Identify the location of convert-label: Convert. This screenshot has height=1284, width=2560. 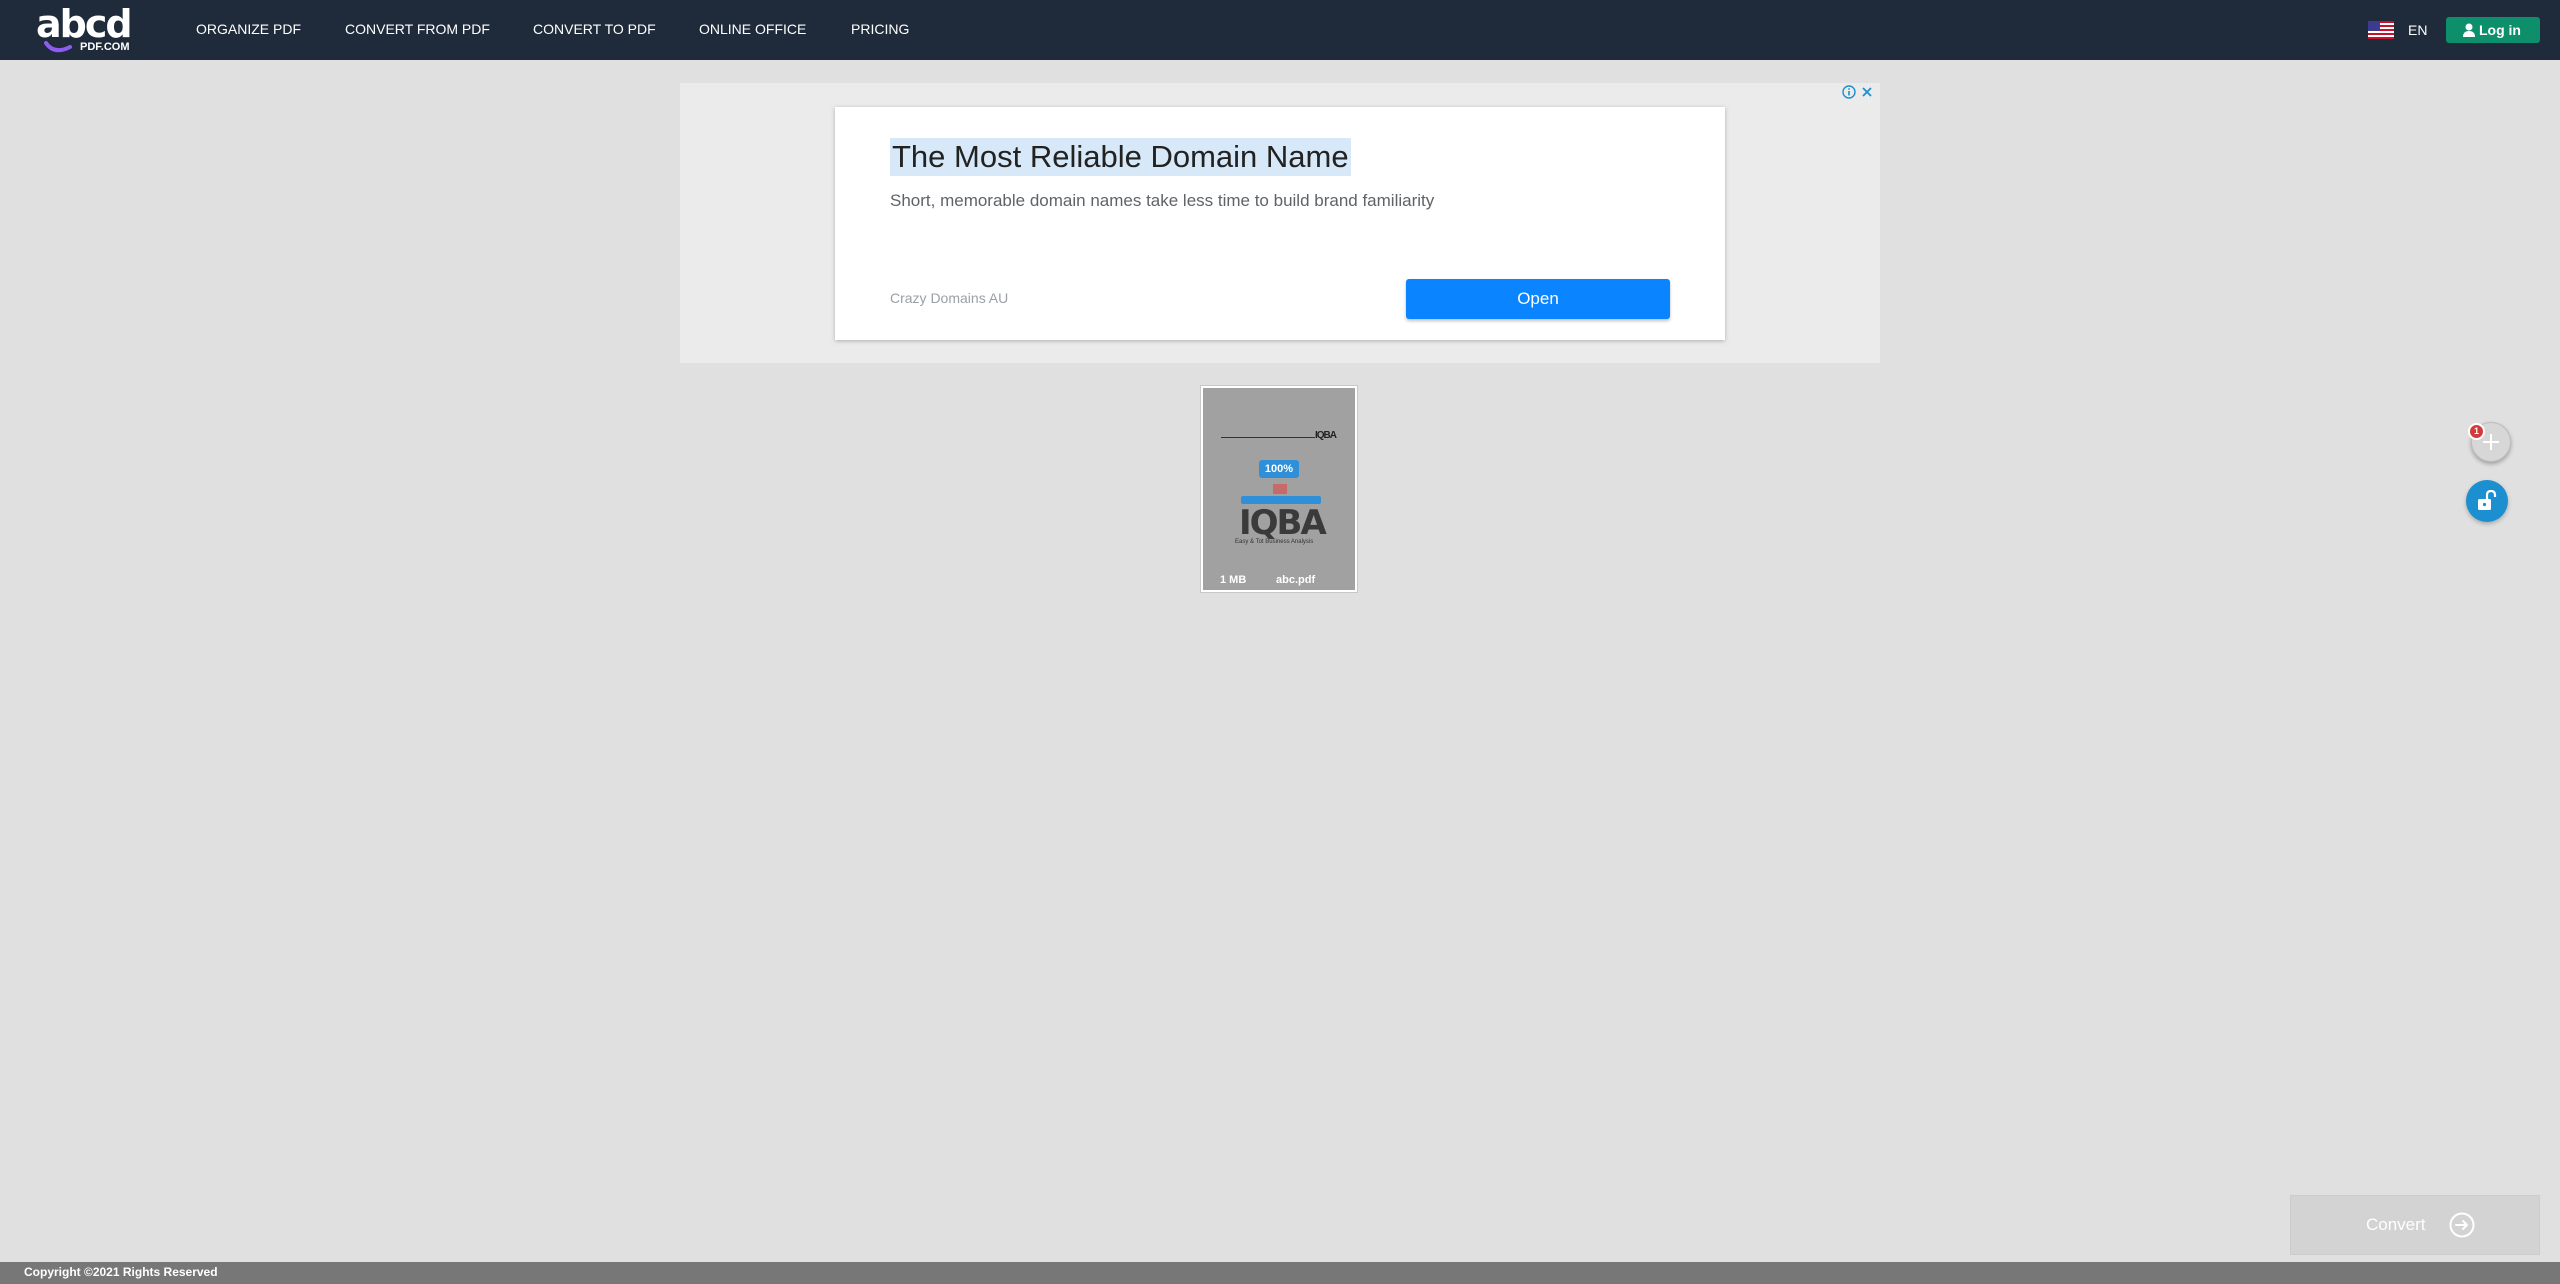
(2396, 1224).